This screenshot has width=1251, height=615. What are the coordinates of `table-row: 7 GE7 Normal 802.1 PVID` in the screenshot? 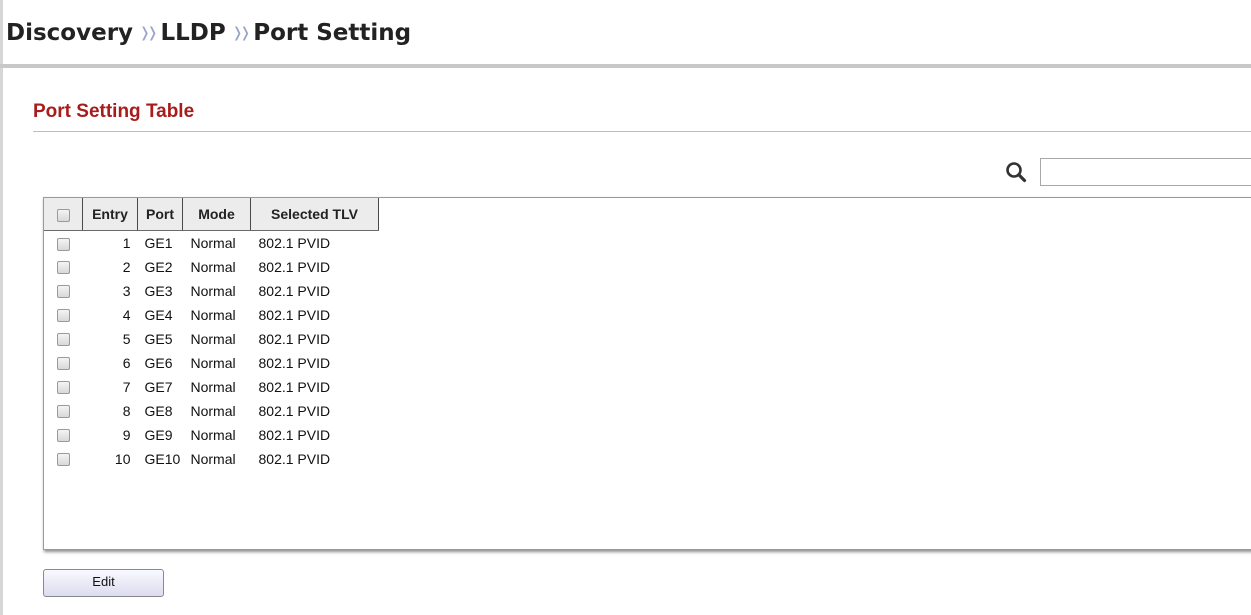 It's located at (211, 387).